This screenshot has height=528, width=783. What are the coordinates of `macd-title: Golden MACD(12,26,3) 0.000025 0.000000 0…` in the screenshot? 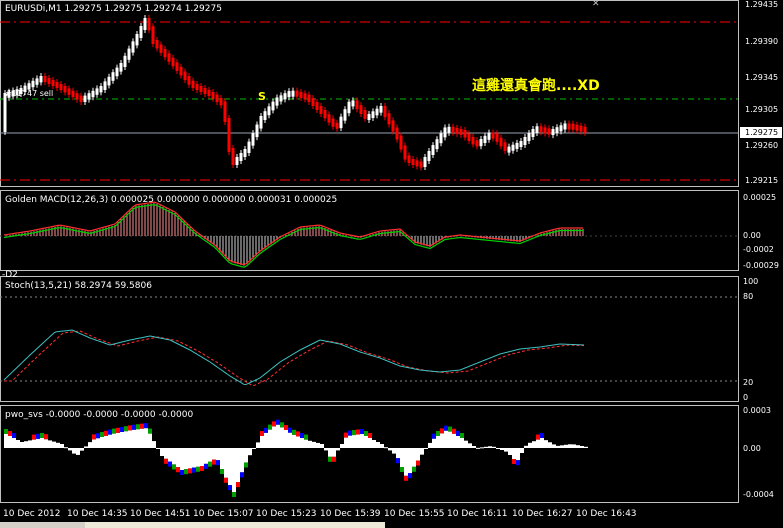 It's located at (171, 200).